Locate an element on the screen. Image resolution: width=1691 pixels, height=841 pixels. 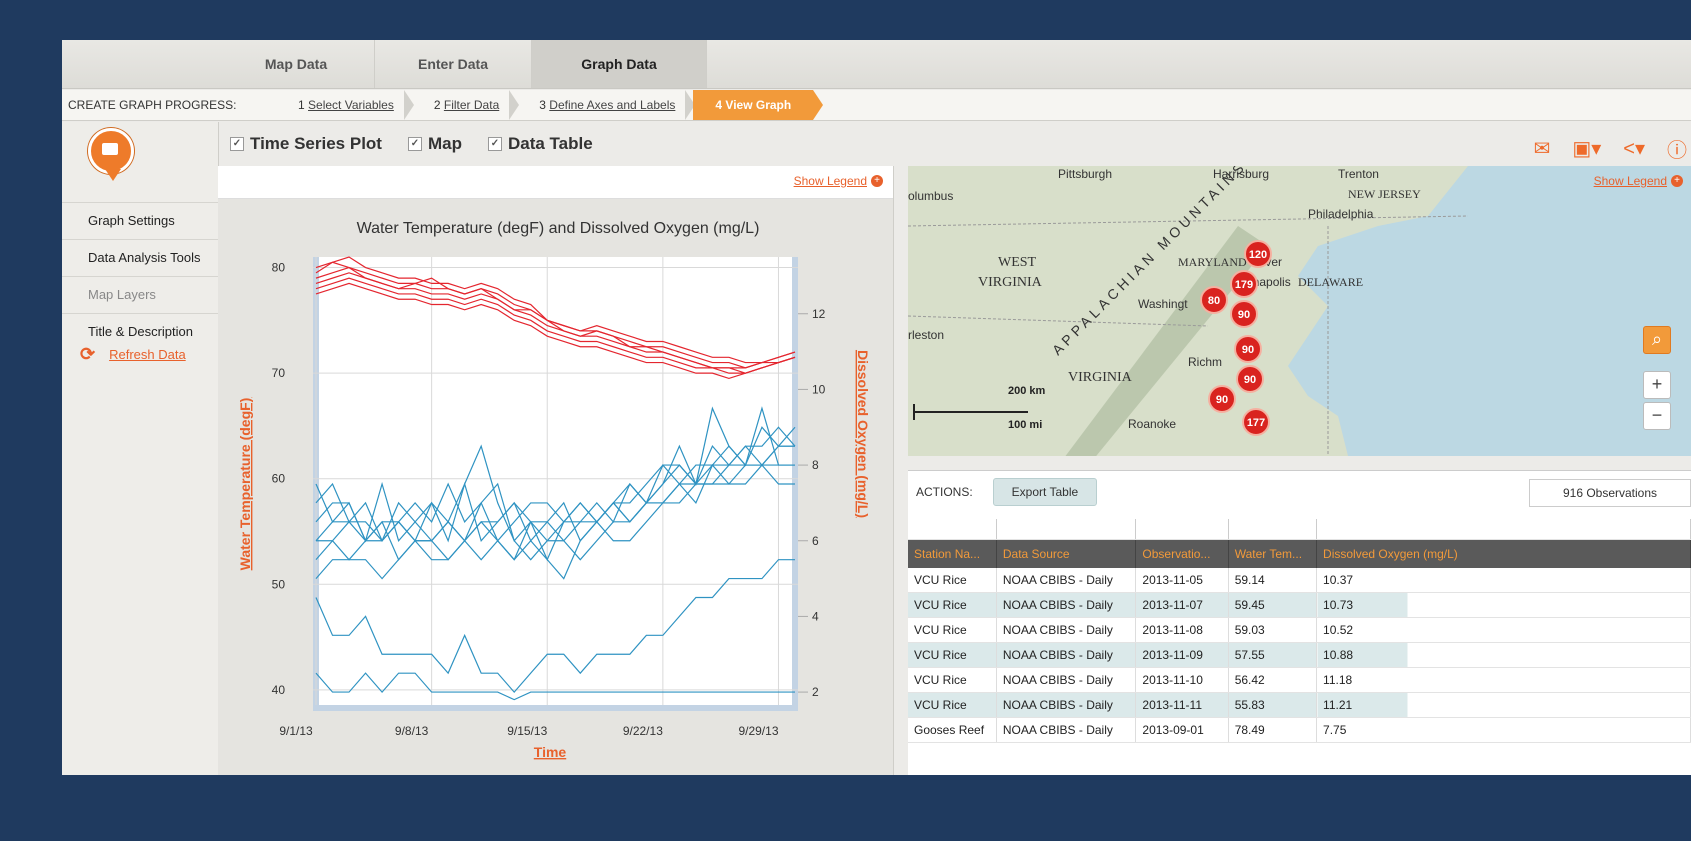
col-source: Data Source is located at coordinates (1066, 553).